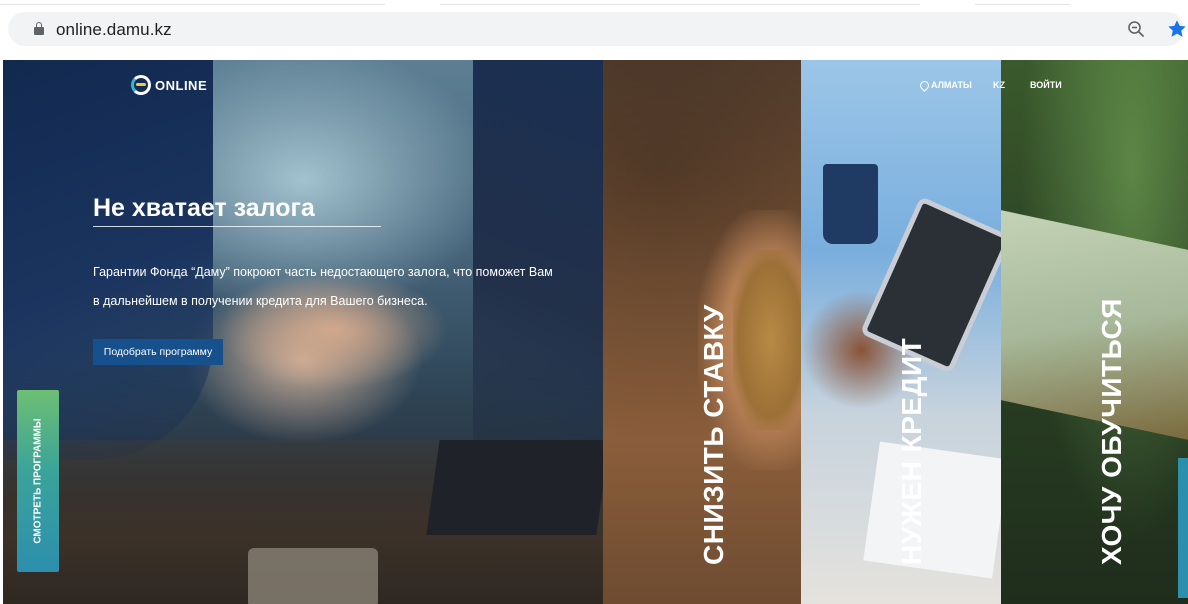 The width and height of the screenshot is (1188, 604). I want to click on address-bar: online.damu.kz, so click(597, 29).